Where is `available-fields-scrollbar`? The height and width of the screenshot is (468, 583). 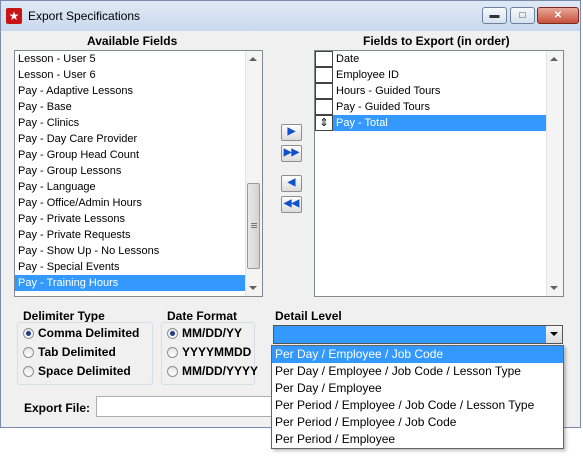 available-fields-scrollbar is located at coordinates (253, 173).